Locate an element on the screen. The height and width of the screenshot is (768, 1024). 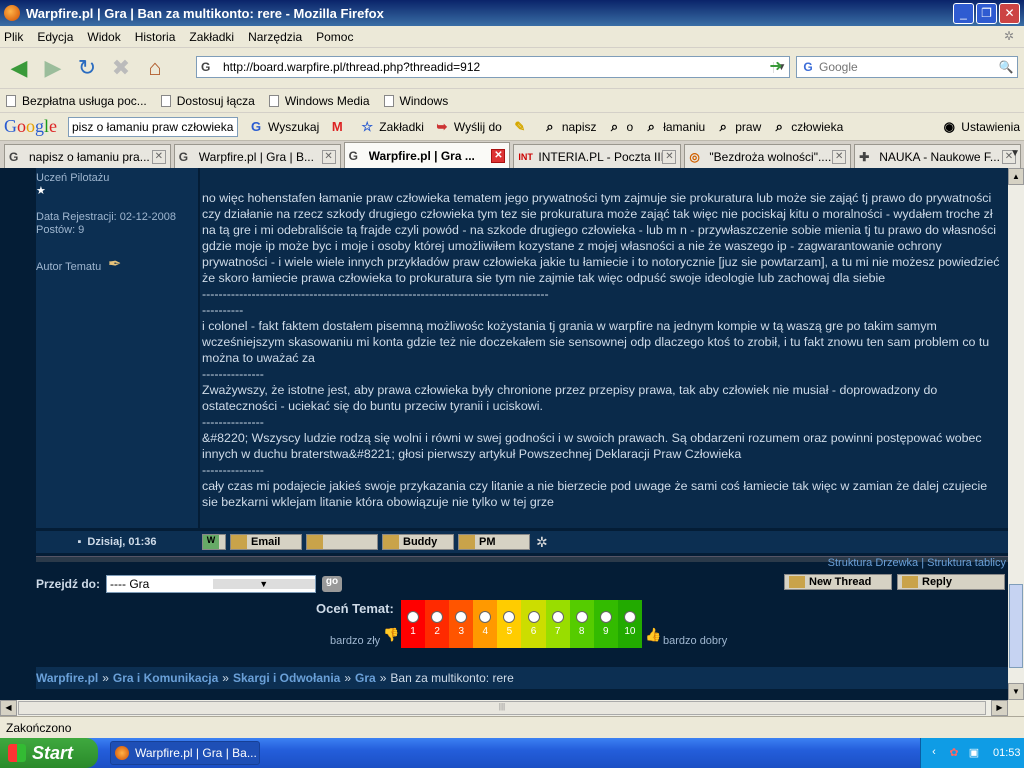
menu-plik: Plik is located at coordinates (13, 37).